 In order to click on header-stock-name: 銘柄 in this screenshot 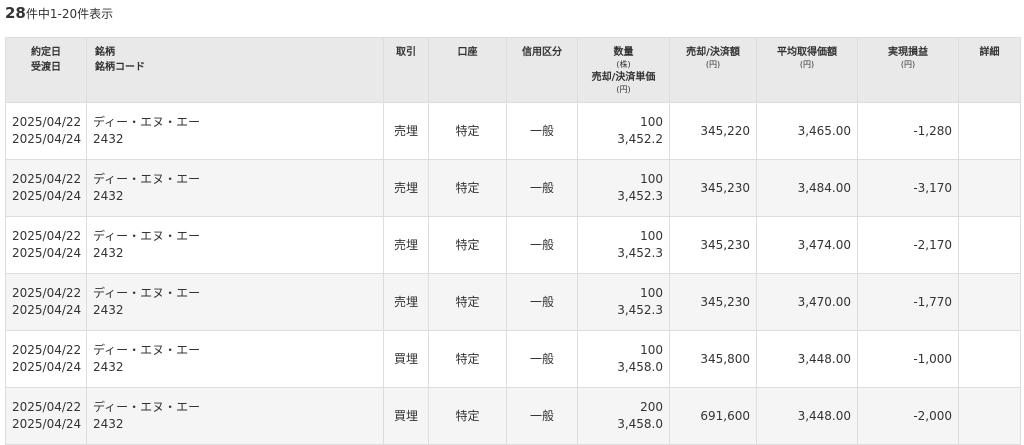, I will do `click(105, 52)`.